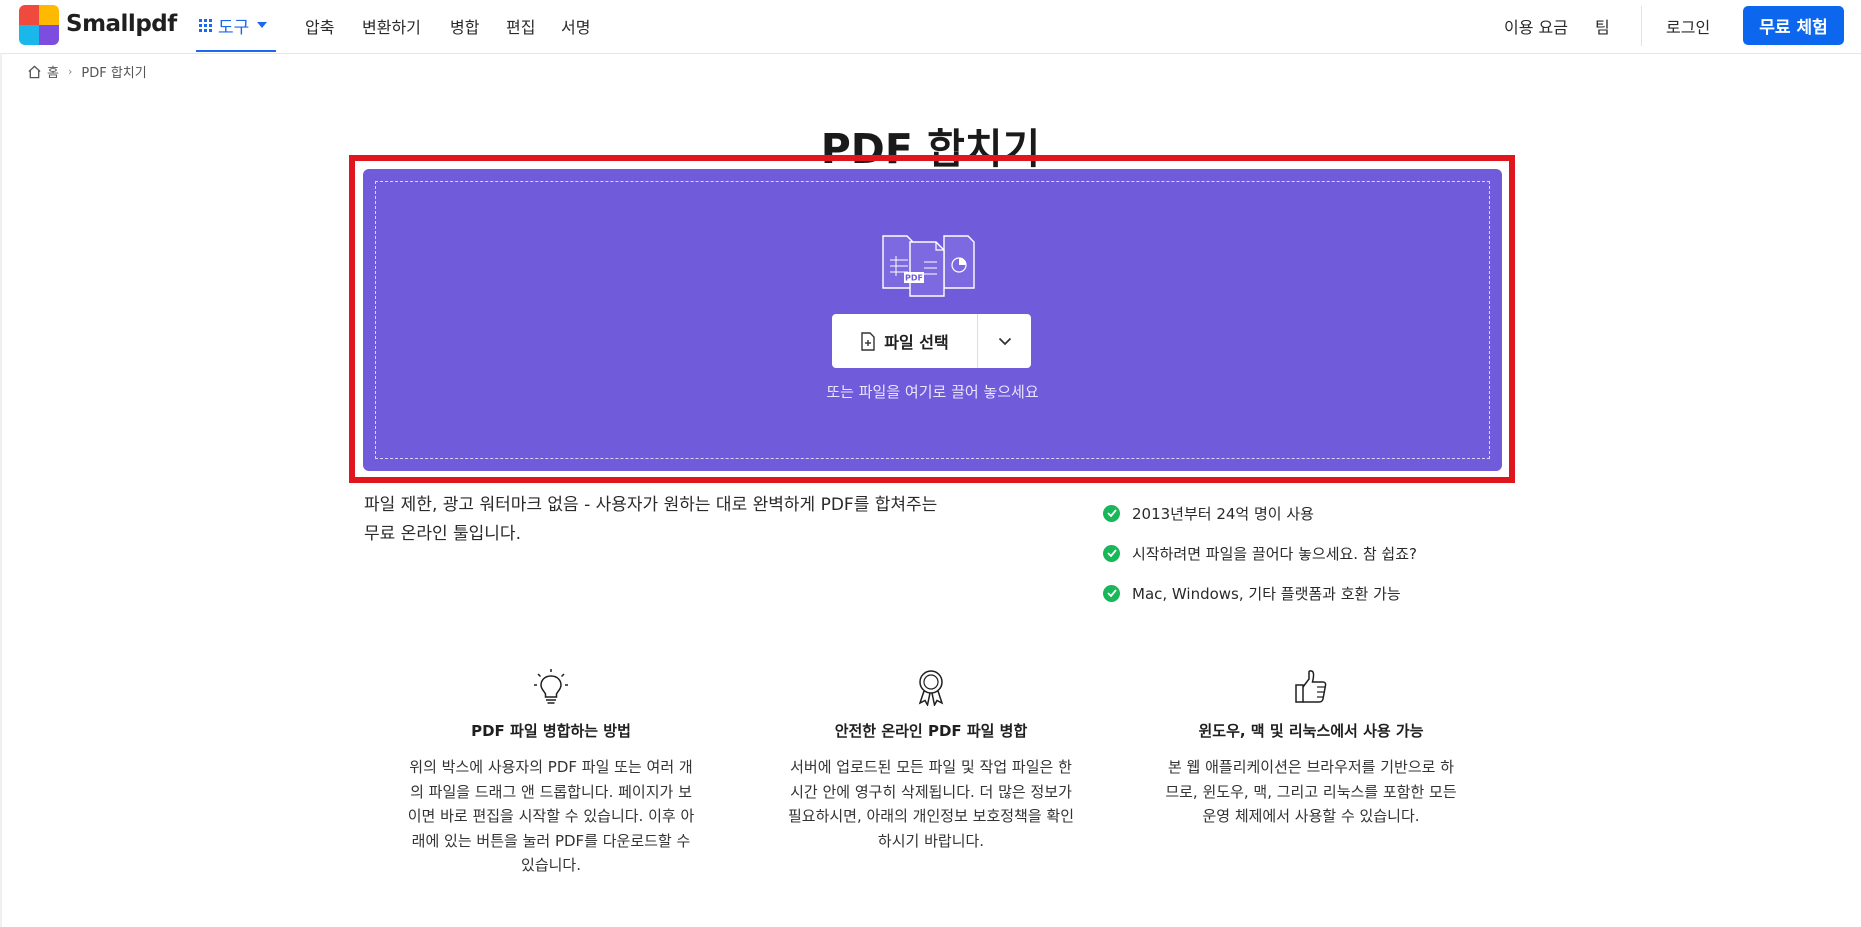  What do you see at coordinates (1, 490) in the screenshot?
I see `page-left-edge` at bounding box center [1, 490].